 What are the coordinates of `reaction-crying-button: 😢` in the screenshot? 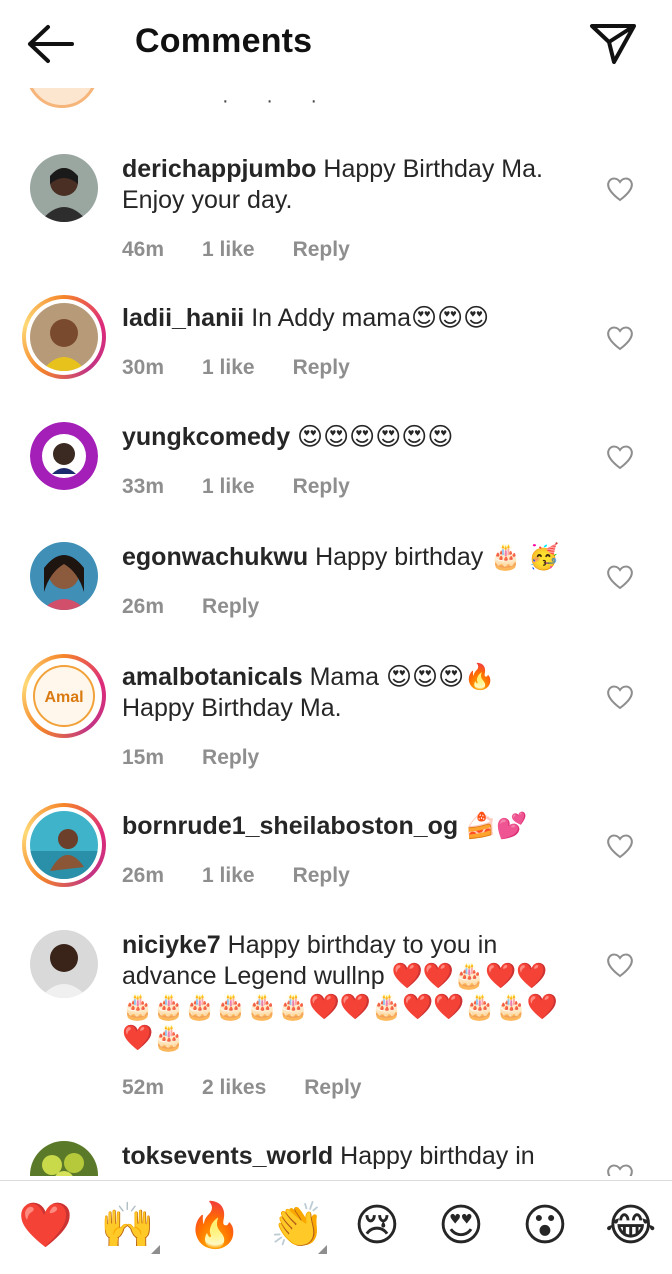 It's located at (377, 1226).